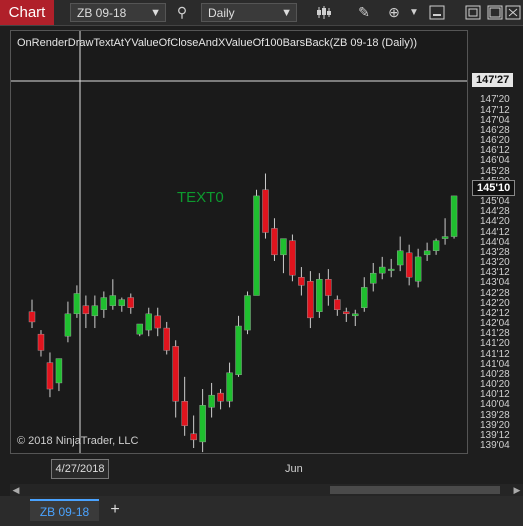 The image size is (523, 526). I want to click on period-selector: Daily ▼, so click(249, 12).